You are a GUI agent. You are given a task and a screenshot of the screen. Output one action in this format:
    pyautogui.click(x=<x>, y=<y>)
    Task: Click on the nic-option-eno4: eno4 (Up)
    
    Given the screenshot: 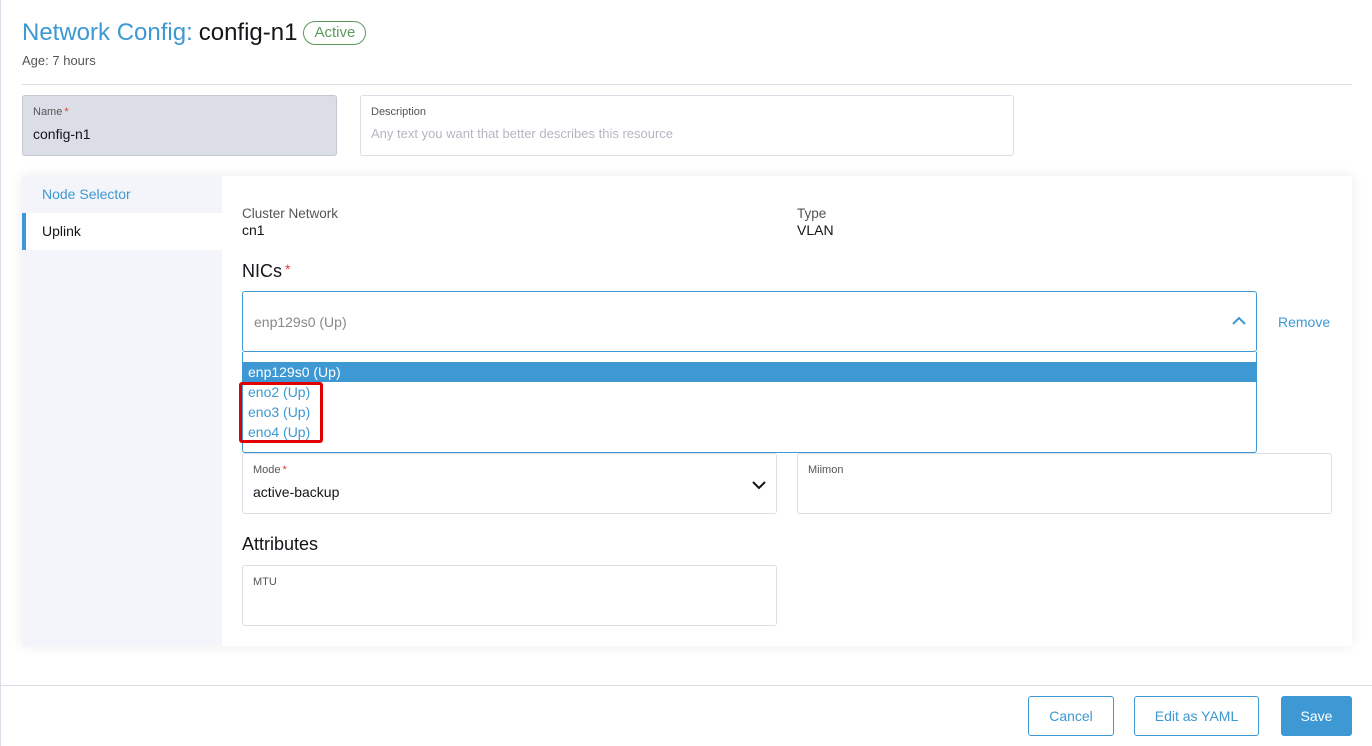 What is the action you would take?
    pyautogui.click(x=749, y=432)
    